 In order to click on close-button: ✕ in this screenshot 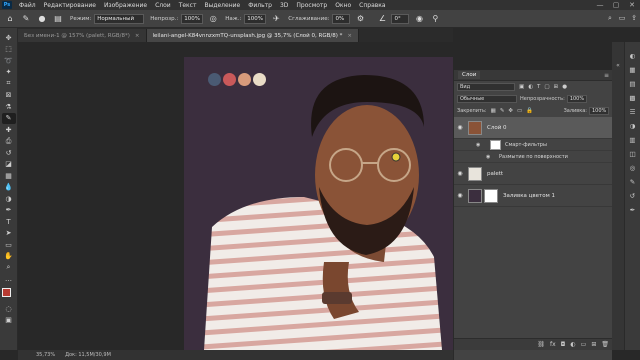, I will do `click(632, 5)`.